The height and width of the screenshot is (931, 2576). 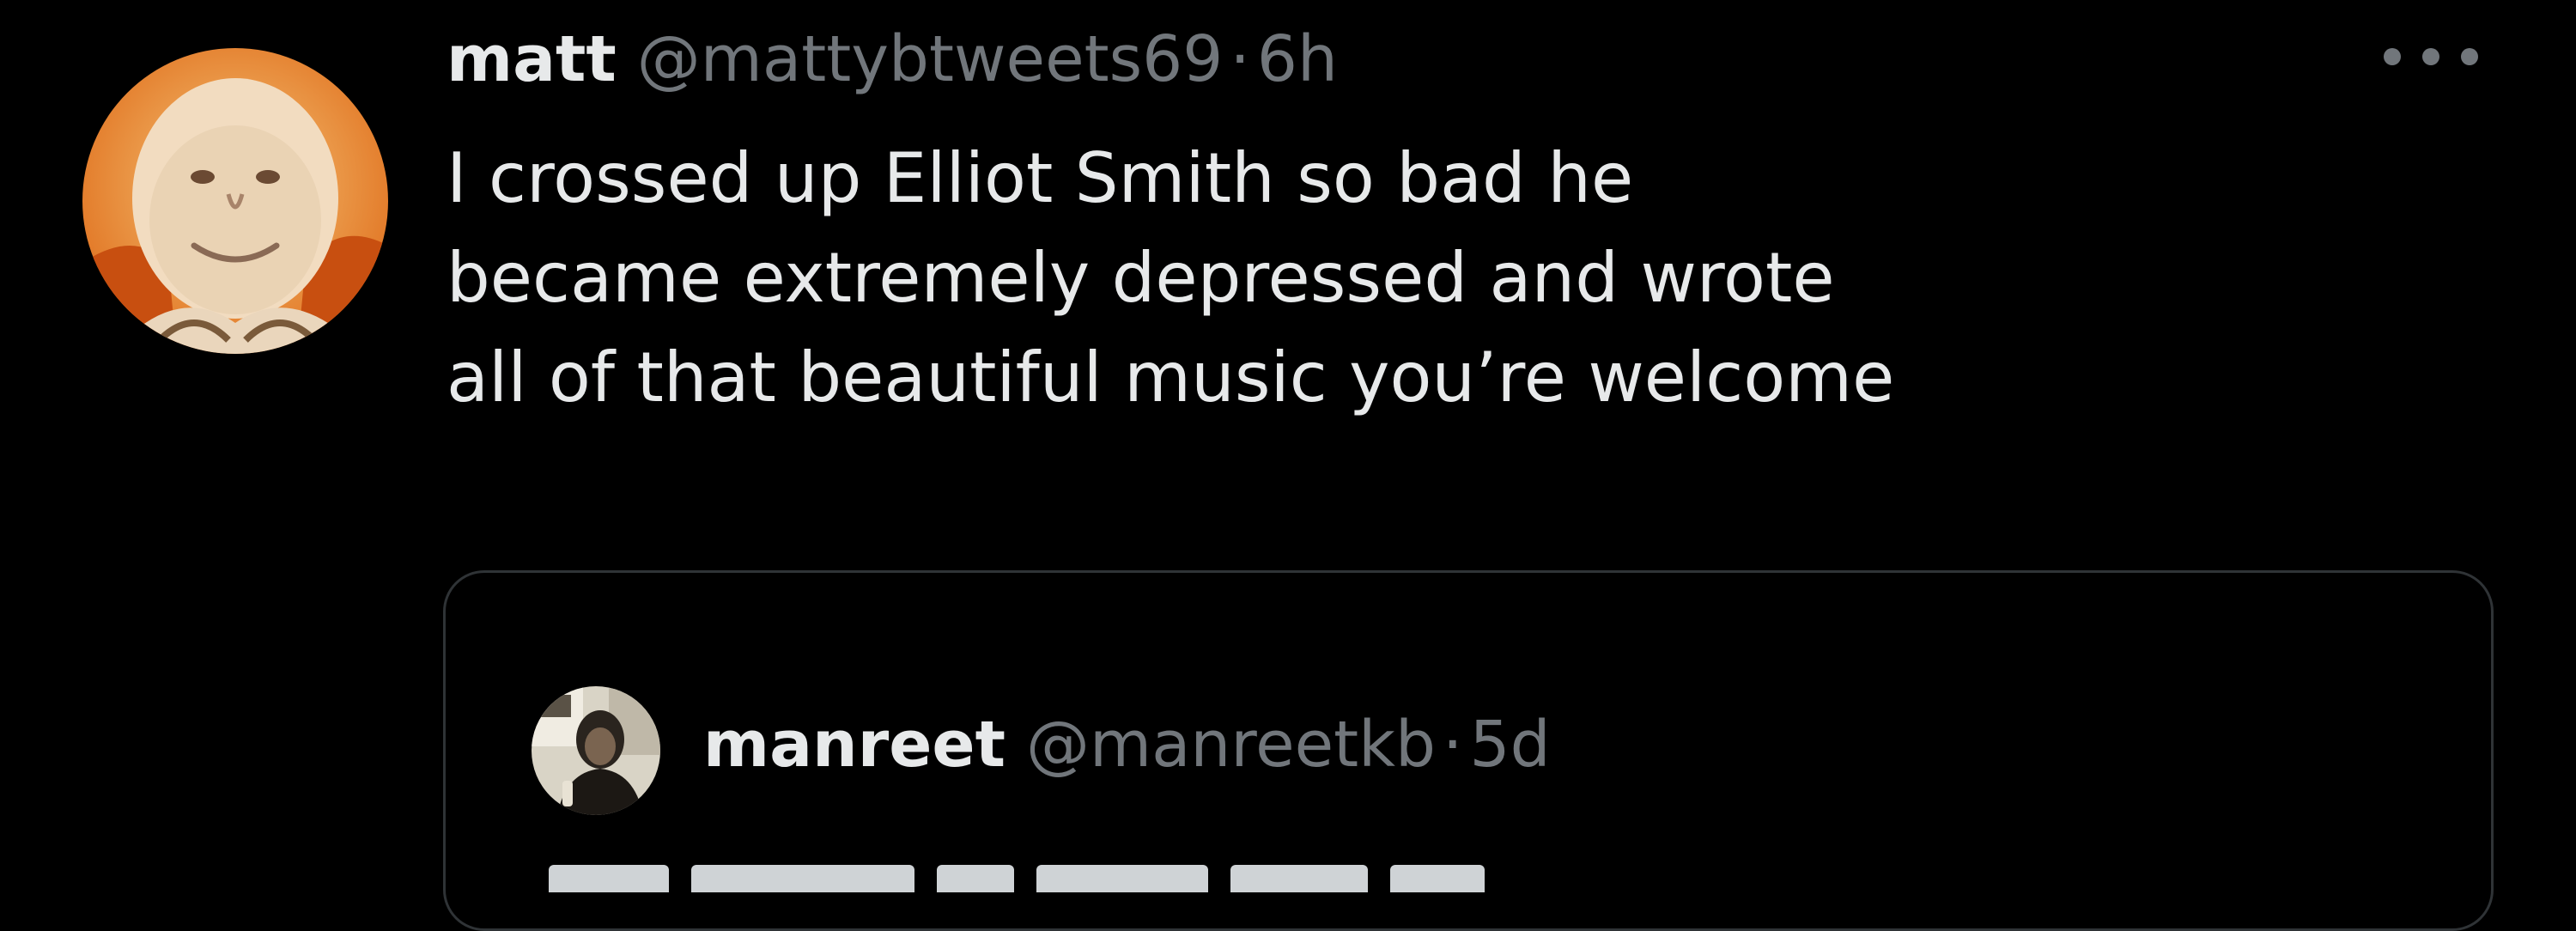 I want to click on tweet-header: matt @mattybtweets69 · 6h, so click(x=892, y=59).